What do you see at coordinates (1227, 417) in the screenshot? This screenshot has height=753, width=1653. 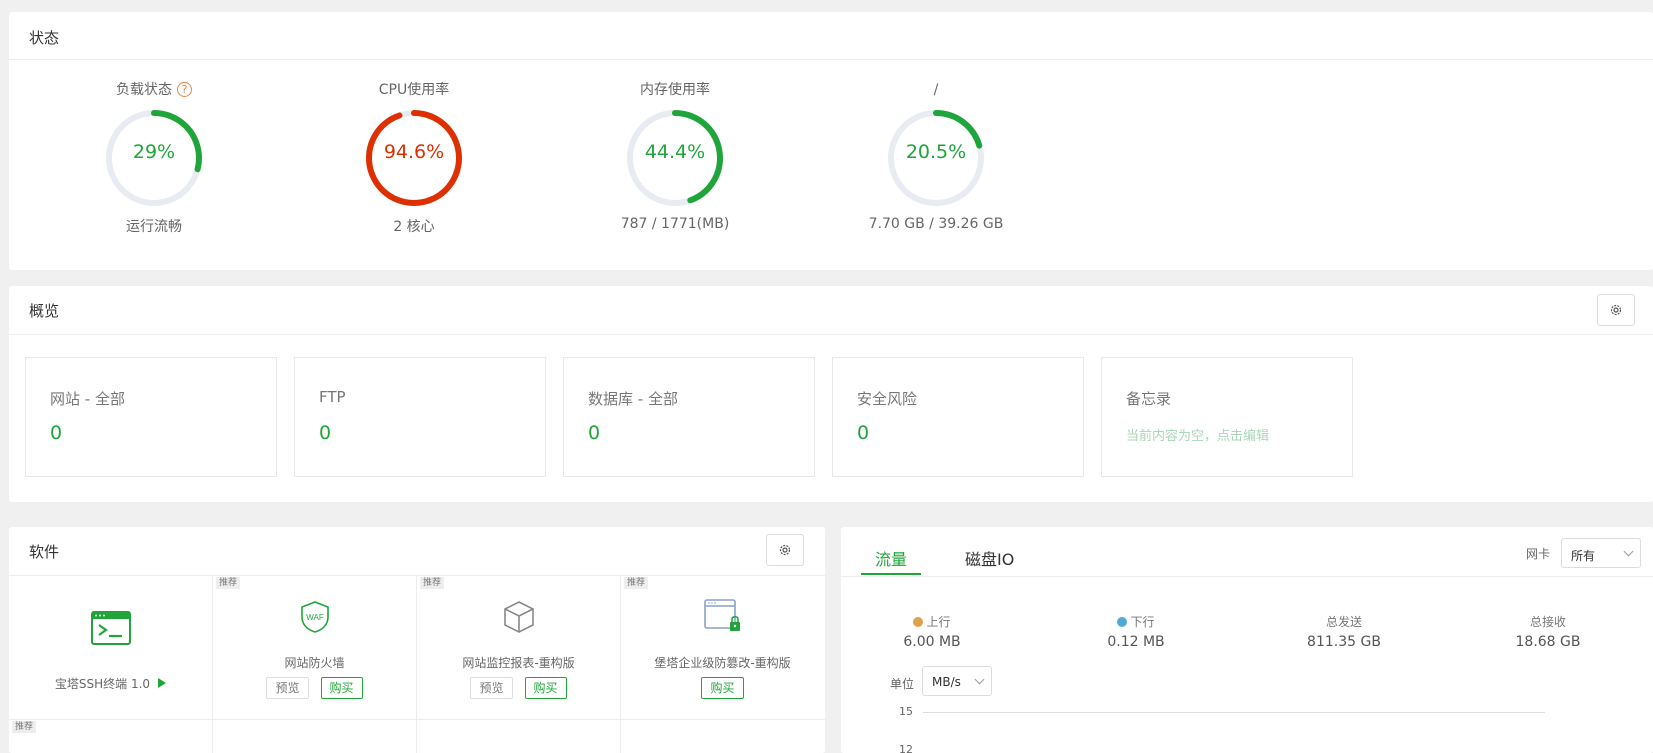 I see `overview-box-memo: 备忘录 当前内容为空，点击编辑` at bounding box center [1227, 417].